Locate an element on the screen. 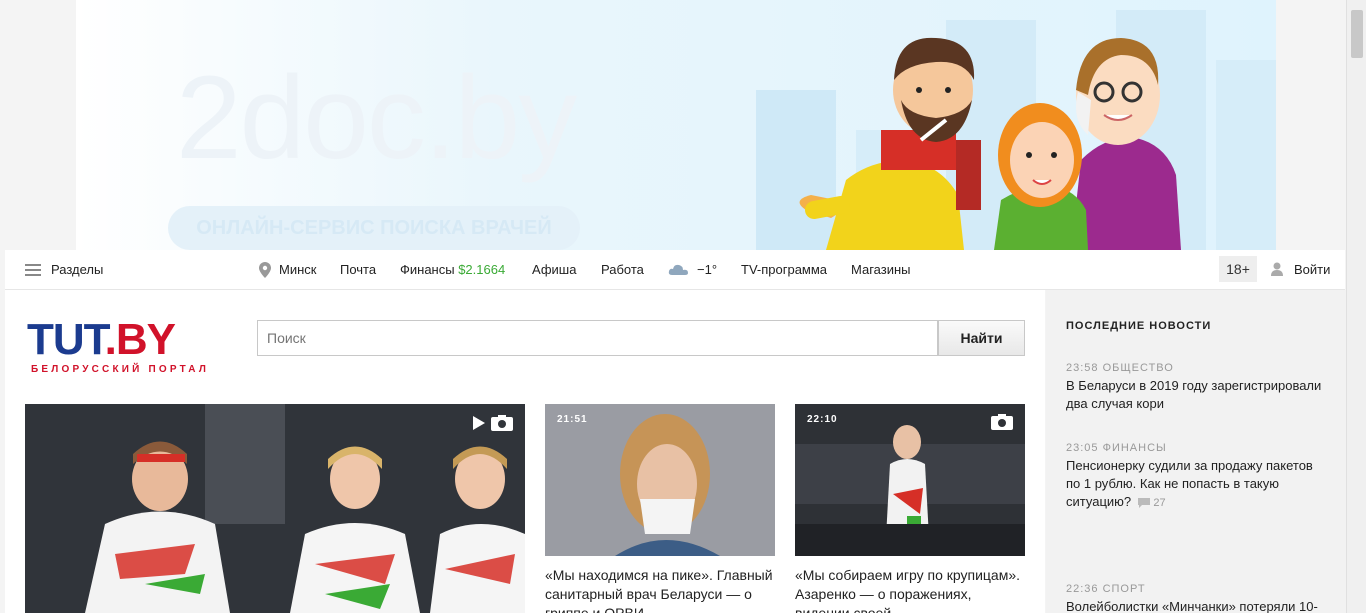 This screenshot has width=1366, height=613. news-meta: 23:05 ФИНАНСЫ is located at coordinates (1116, 448).